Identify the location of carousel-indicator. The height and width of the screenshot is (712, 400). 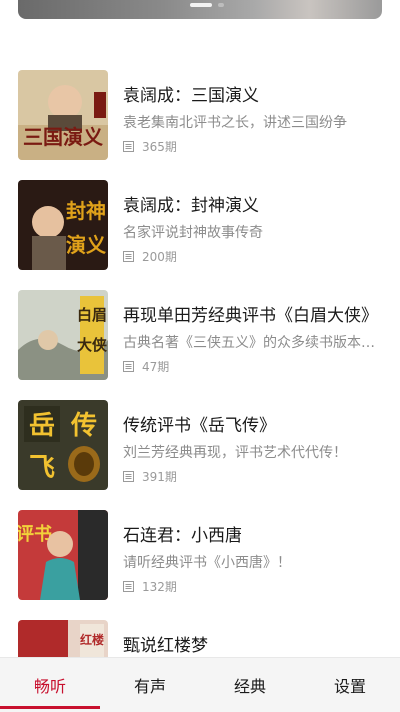
(221, 5).